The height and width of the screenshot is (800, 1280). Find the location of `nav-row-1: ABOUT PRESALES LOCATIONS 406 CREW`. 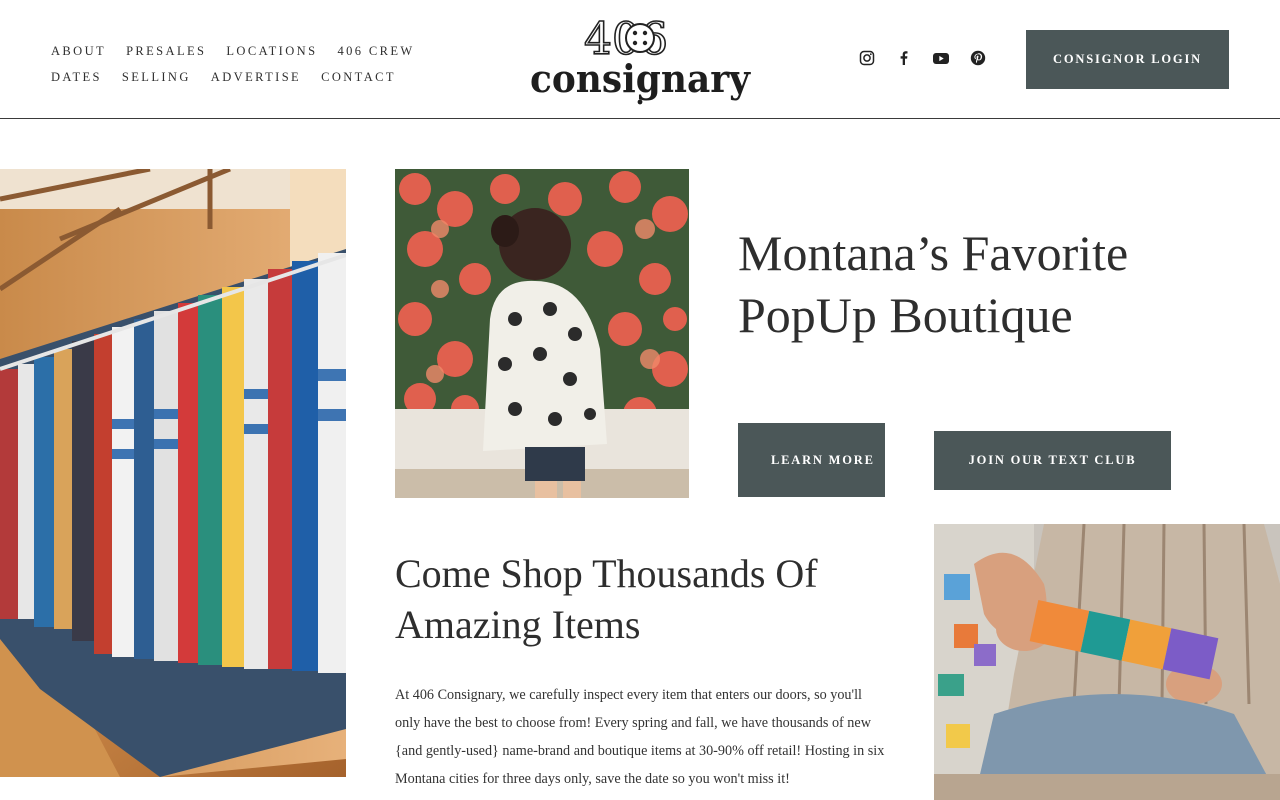

nav-row-1: ABOUT PRESALES LOCATIONS 406 CREW is located at coordinates (241, 51).